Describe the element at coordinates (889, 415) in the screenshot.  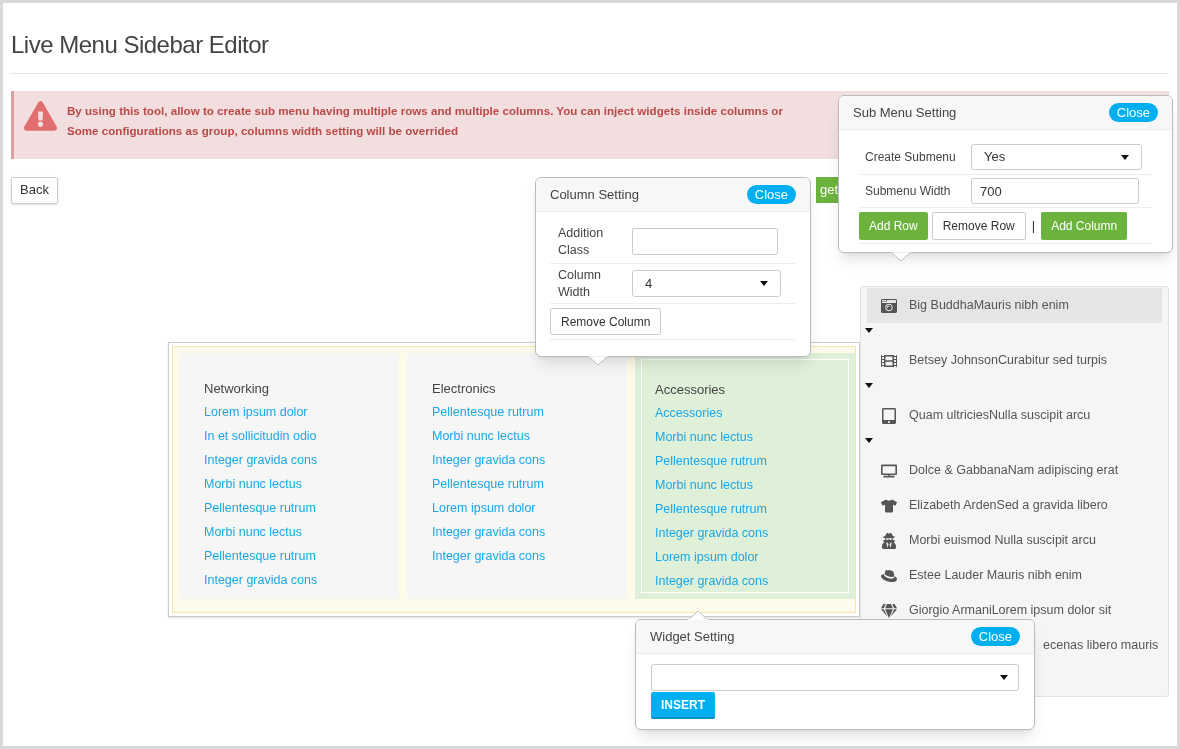
I see `tablet-icon` at that location.